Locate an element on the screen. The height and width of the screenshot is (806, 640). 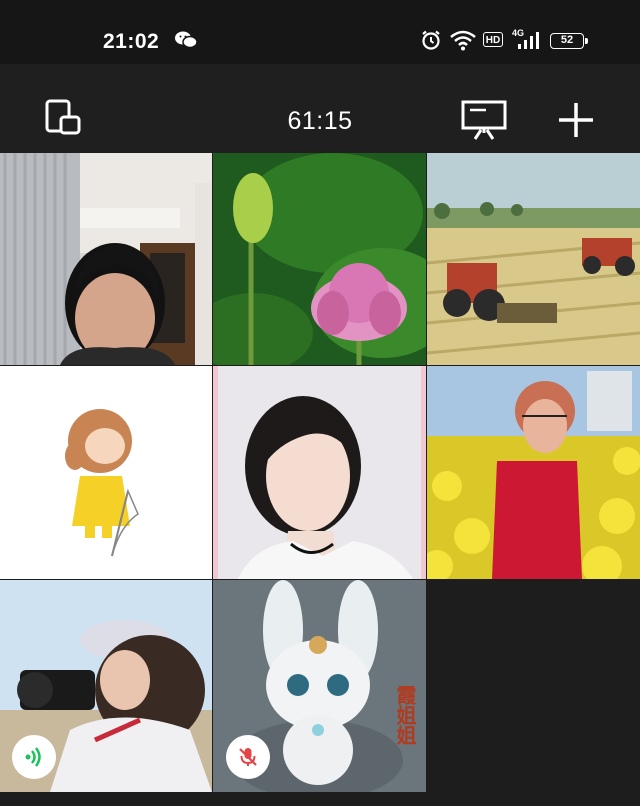
mic-muted-icon is located at coordinates (248, 757).